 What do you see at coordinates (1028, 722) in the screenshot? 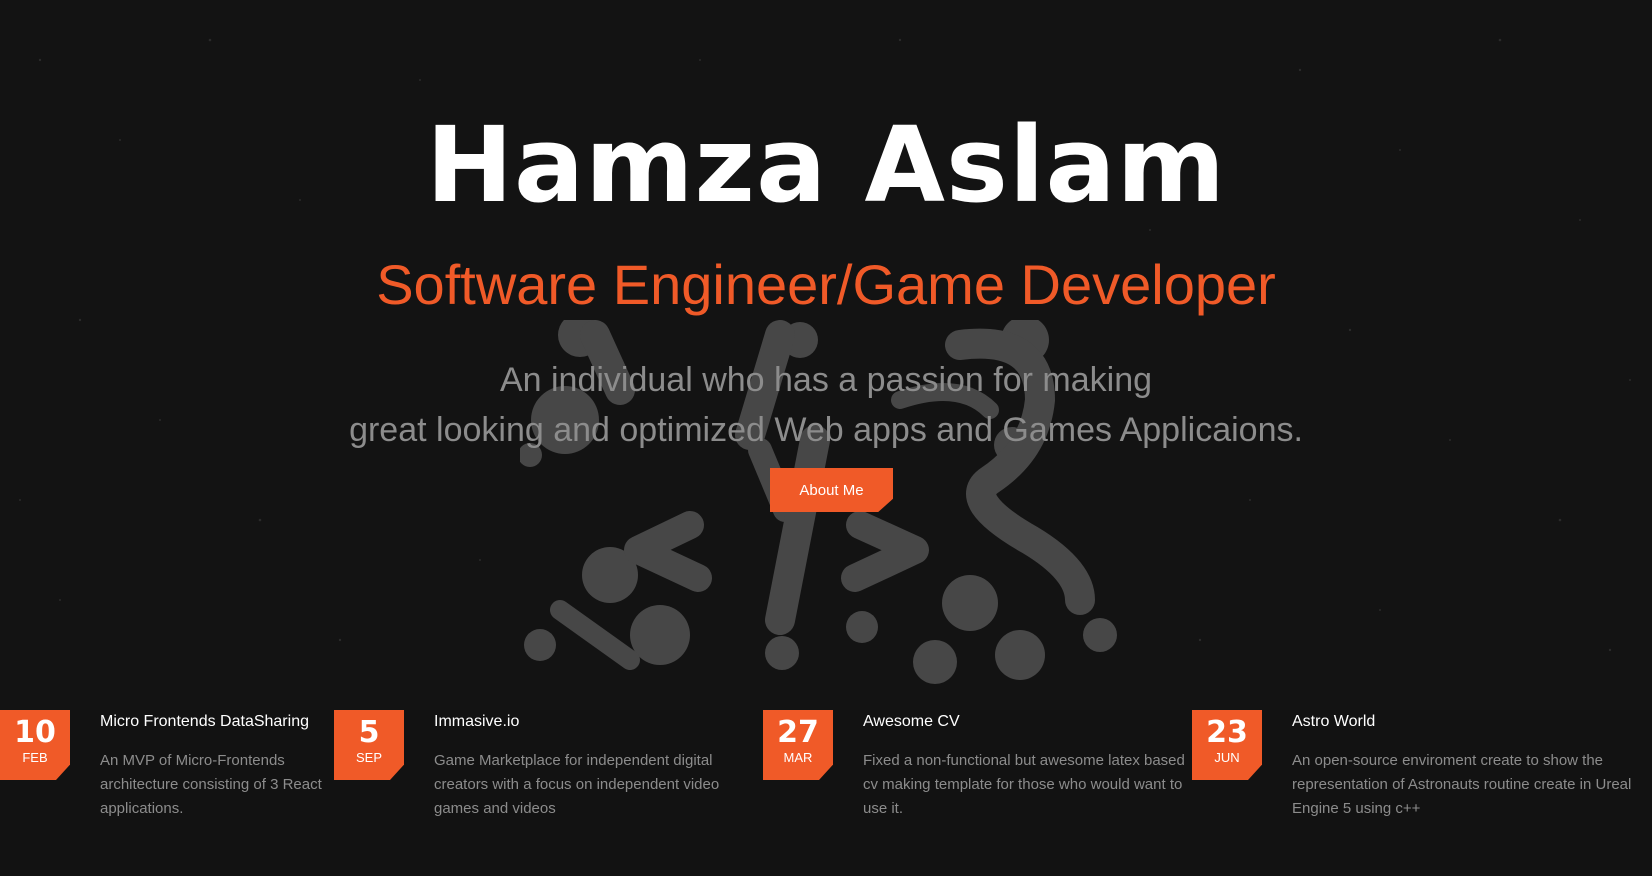
I see `project-title: Awesome CV` at bounding box center [1028, 722].